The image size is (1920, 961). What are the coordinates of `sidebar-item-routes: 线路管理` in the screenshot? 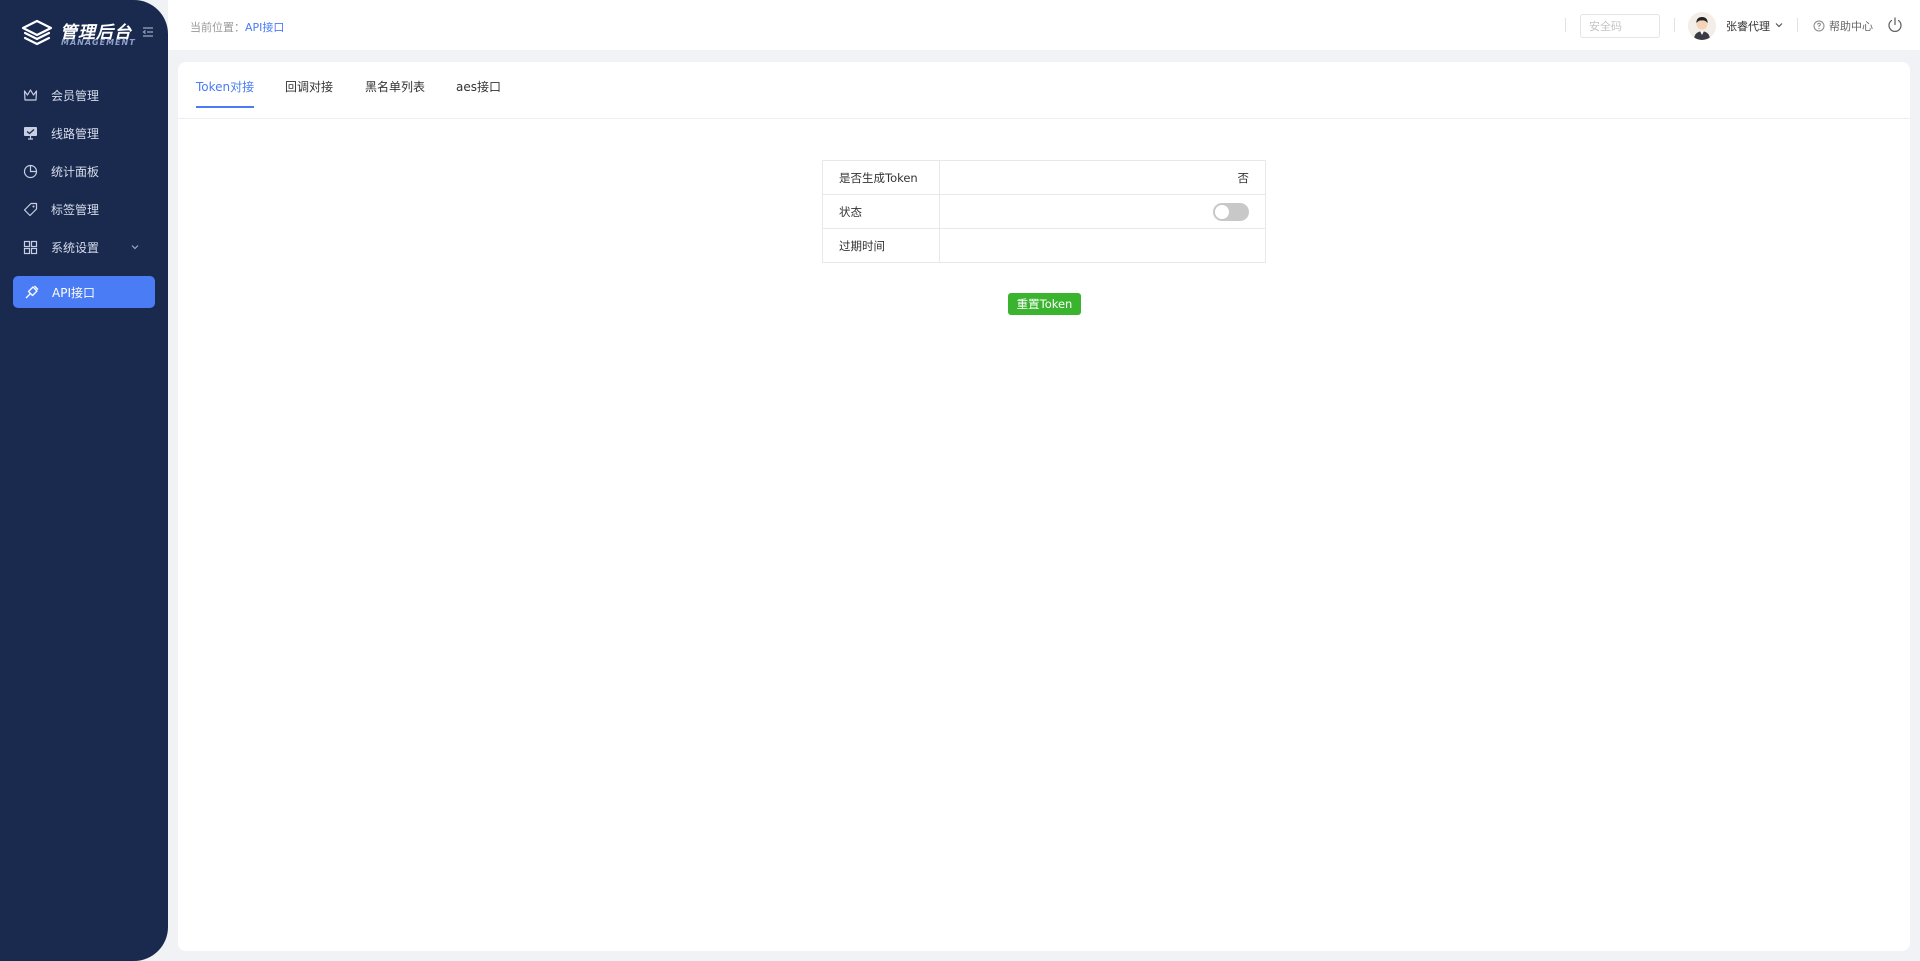 It's located at (84, 133).